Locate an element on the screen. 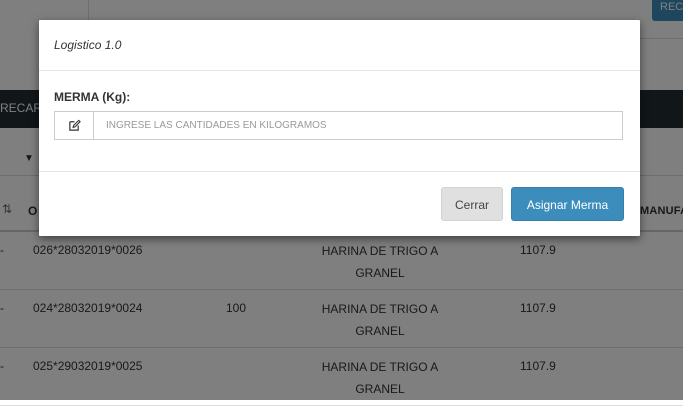 Image resolution: width=683 pixels, height=406 pixels. merma-input-group is located at coordinates (338, 125).